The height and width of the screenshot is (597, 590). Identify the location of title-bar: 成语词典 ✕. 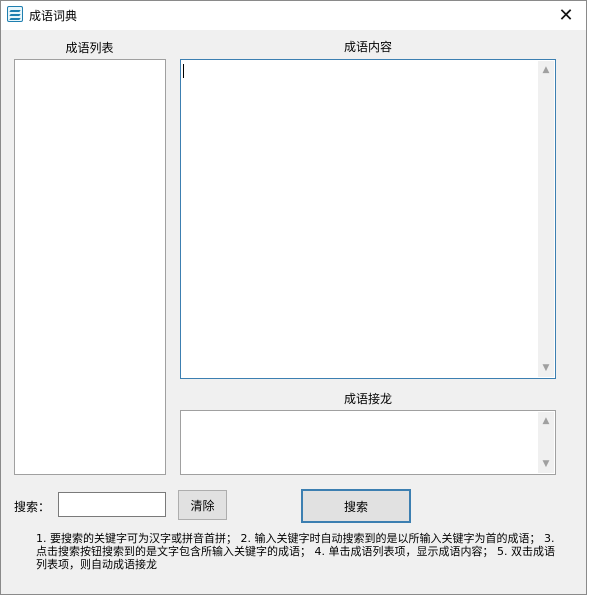
(293, 15).